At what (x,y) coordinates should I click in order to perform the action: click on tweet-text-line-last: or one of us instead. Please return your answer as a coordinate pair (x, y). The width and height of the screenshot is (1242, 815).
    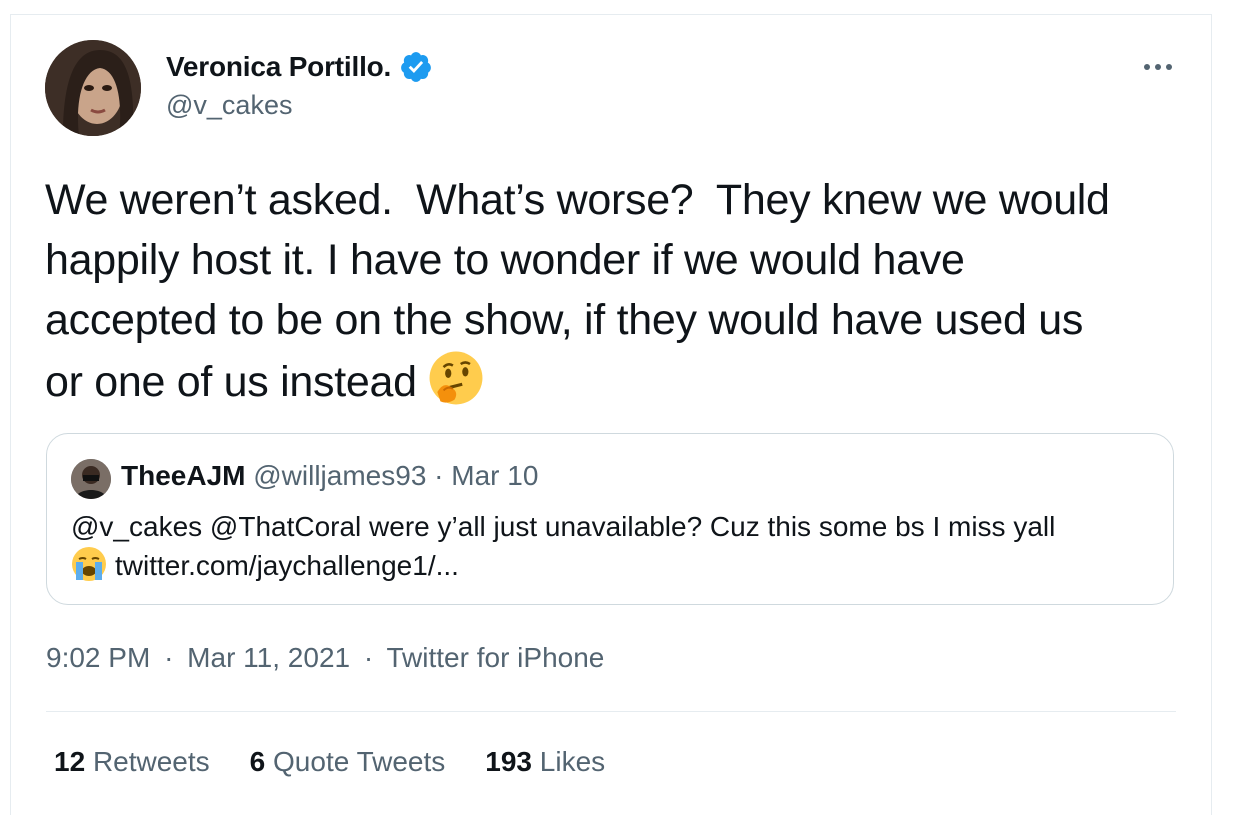
    Looking at the image, I should click on (620, 381).